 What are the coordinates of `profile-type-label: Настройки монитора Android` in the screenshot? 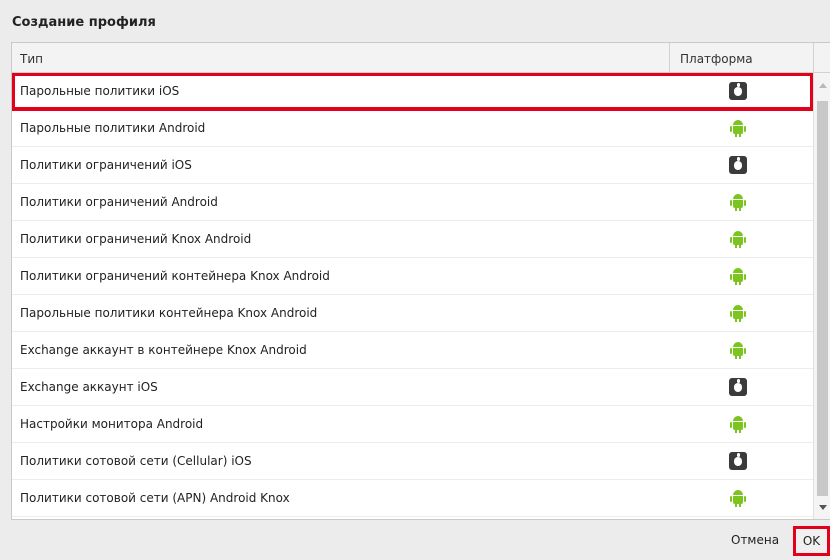 It's located at (112, 424).